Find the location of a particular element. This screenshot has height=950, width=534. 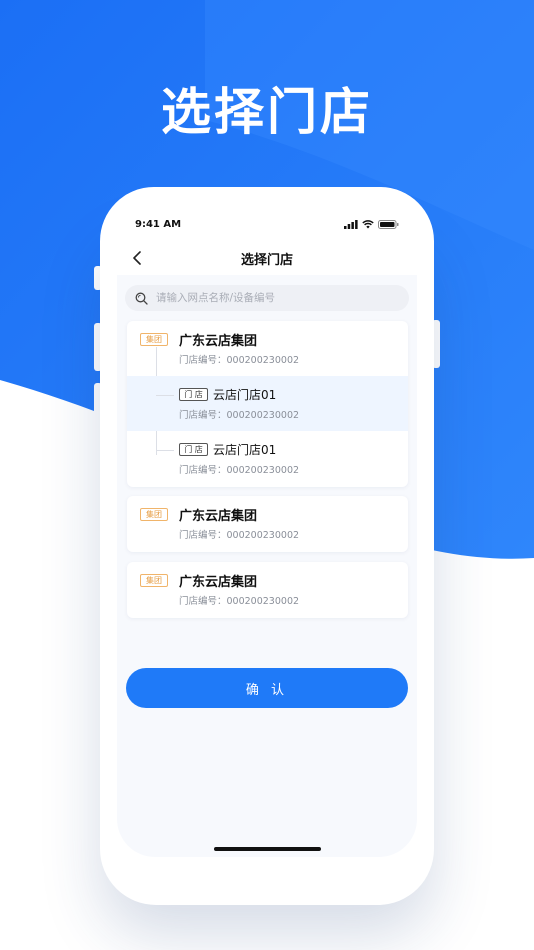

nav-bar: 选择门店 is located at coordinates (267, 258).